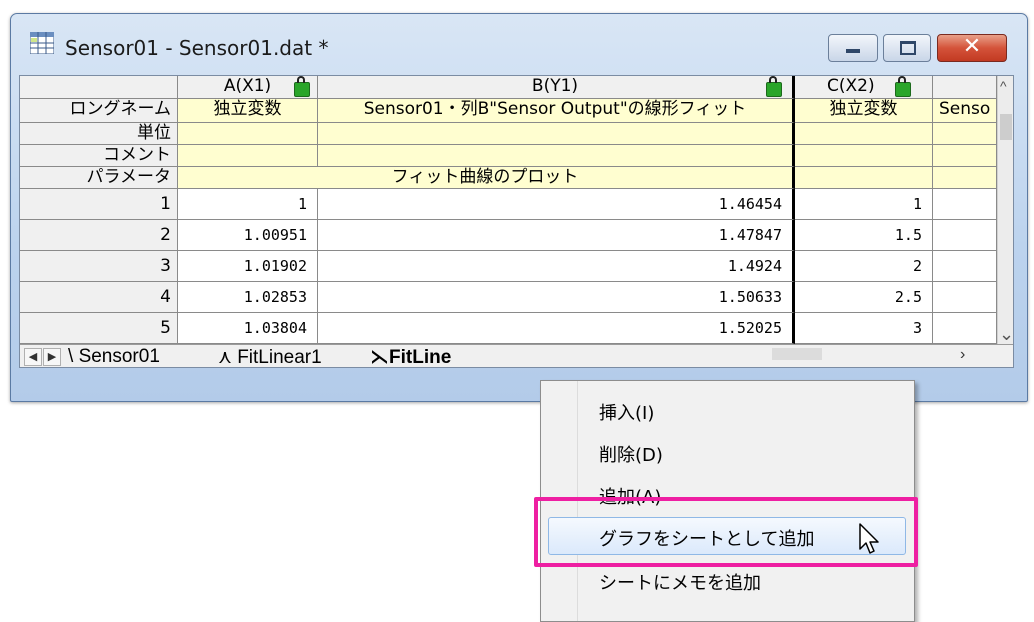 The width and height of the screenshot is (1034, 622). What do you see at coordinates (119, 356) in the screenshot?
I see `sheet-tab-label: Sensor01` at bounding box center [119, 356].